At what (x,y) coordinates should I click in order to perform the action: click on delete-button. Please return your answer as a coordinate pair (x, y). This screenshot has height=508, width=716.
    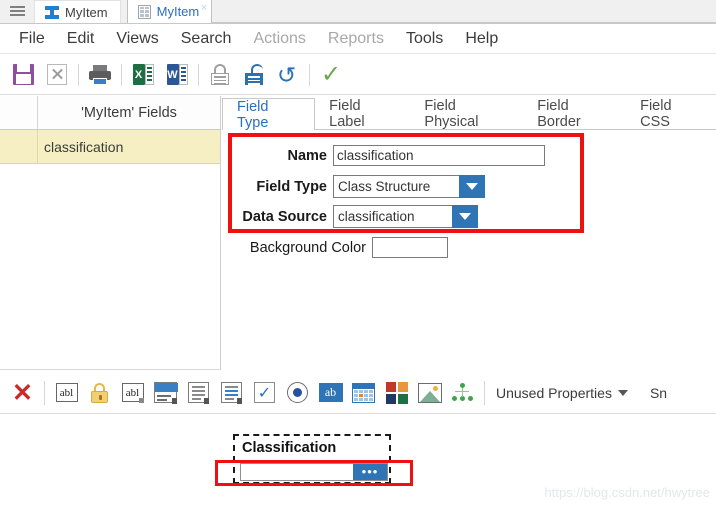
    Looking at the image, I should click on (57, 75).